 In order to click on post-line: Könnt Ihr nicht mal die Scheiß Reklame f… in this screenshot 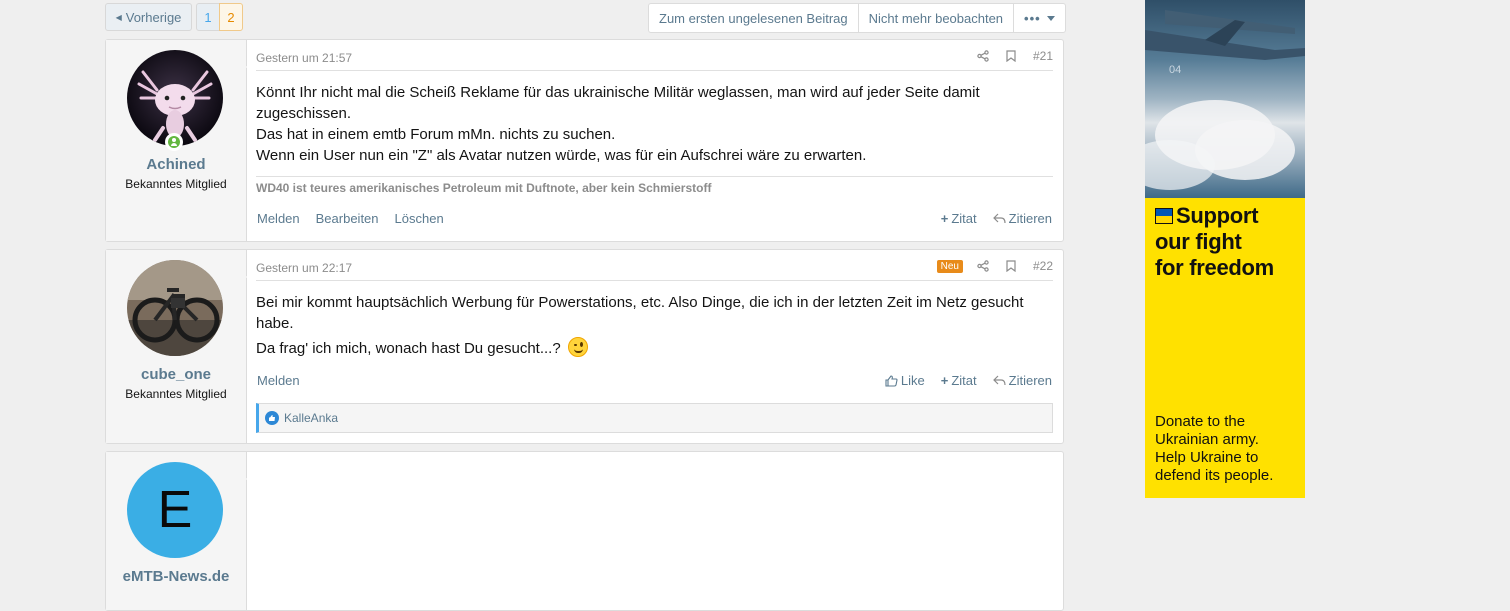, I will do `click(618, 103)`.